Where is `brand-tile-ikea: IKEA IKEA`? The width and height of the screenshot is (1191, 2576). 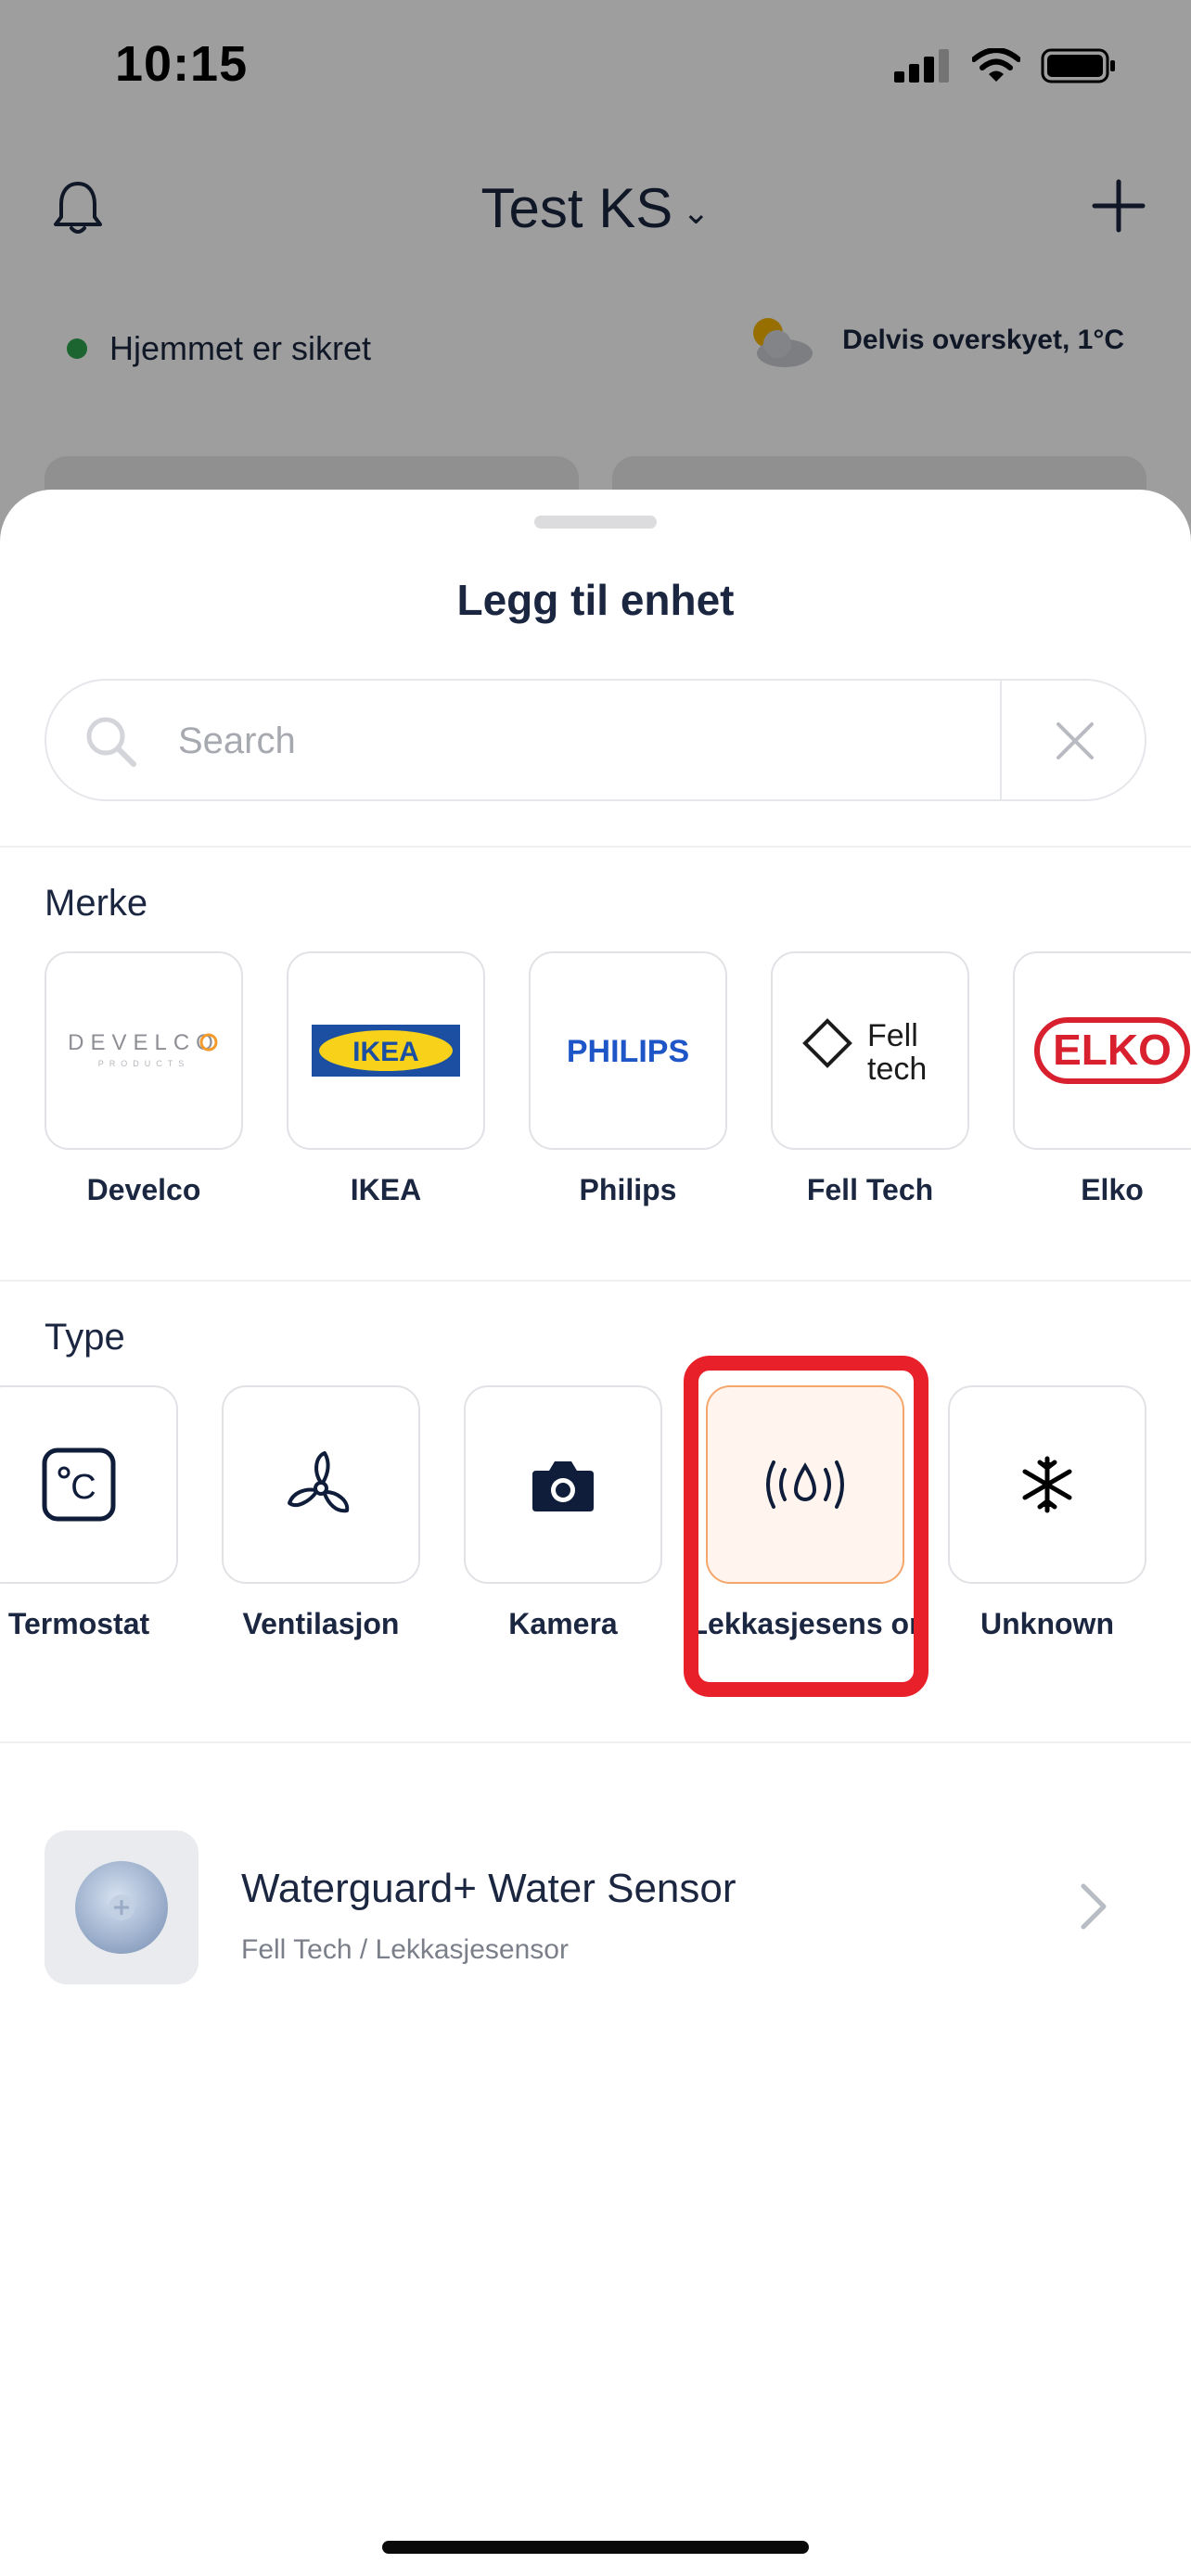 brand-tile-ikea: IKEA IKEA is located at coordinates (386, 1081).